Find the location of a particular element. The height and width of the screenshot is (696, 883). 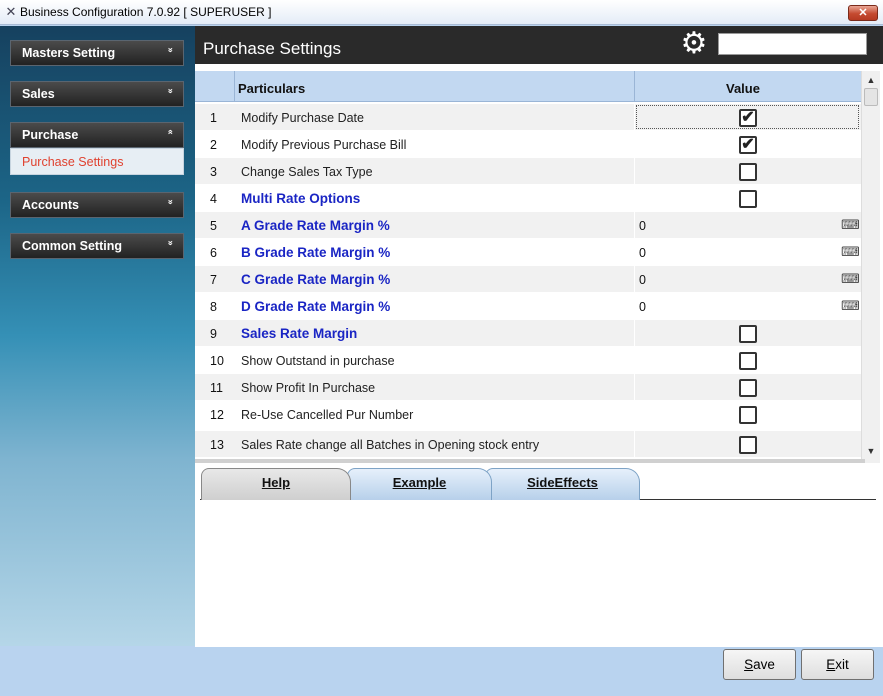

row-particular: Change Sales Tax Type is located at coordinates (307, 172).